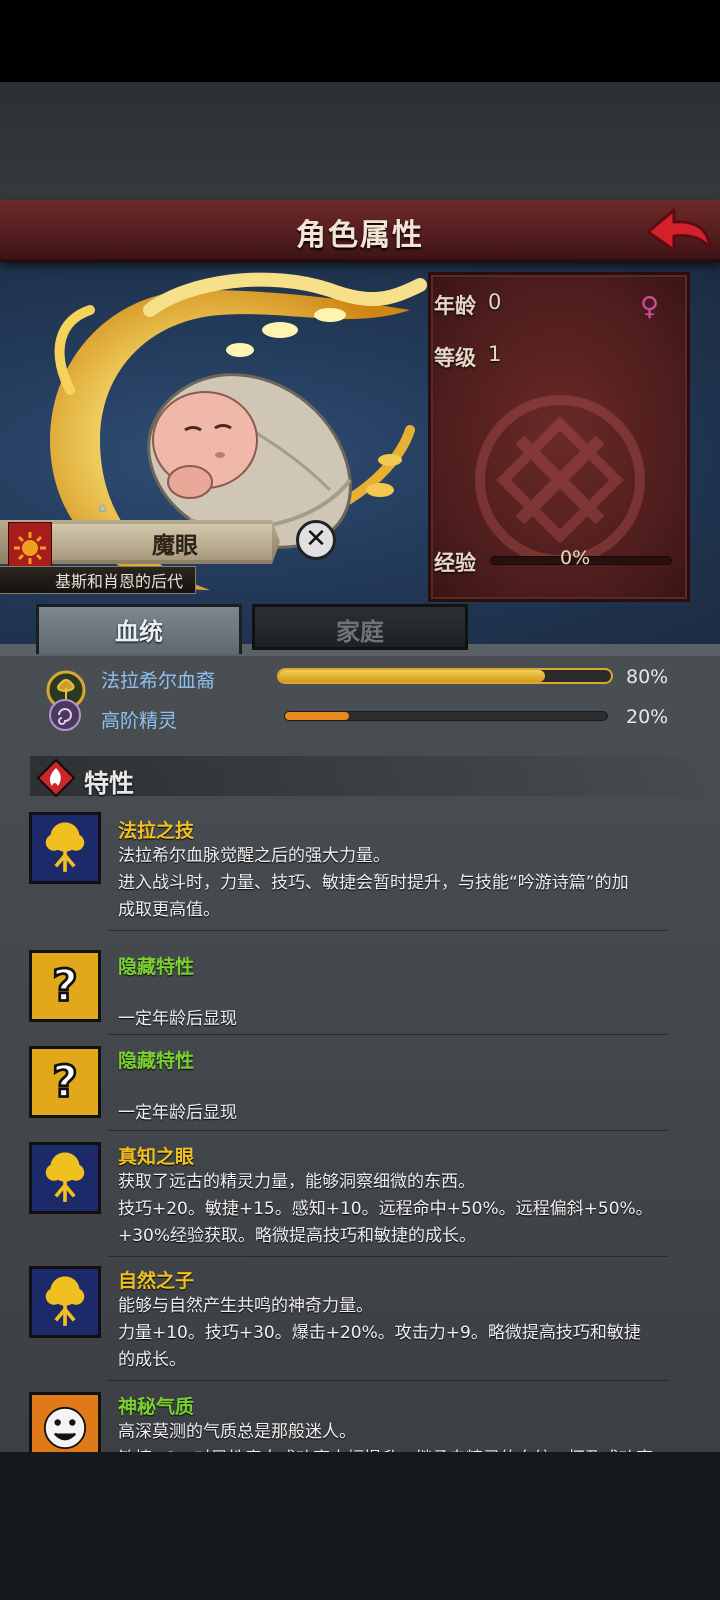 The height and width of the screenshot is (1600, 720). I want to click on trait-desc-line: 的成长。, so click(152, 1360).